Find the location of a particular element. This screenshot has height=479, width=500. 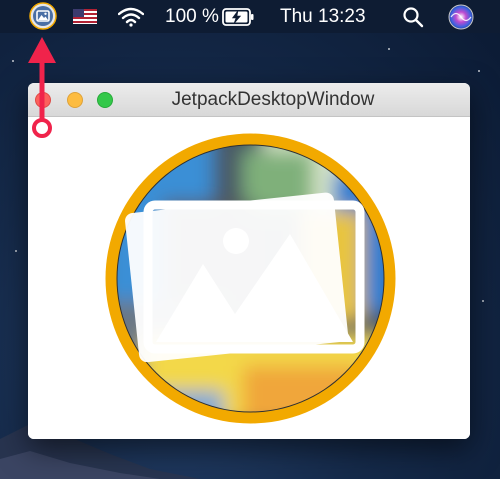

battery-charging-icon is located at coordinates (238, 16).